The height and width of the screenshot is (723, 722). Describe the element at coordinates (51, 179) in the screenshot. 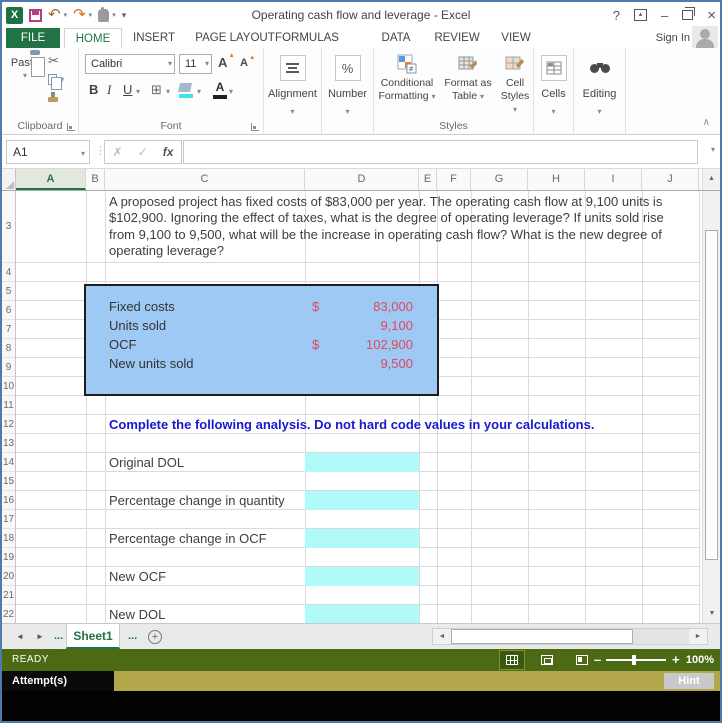

I see `column-header-a: A` at that location.